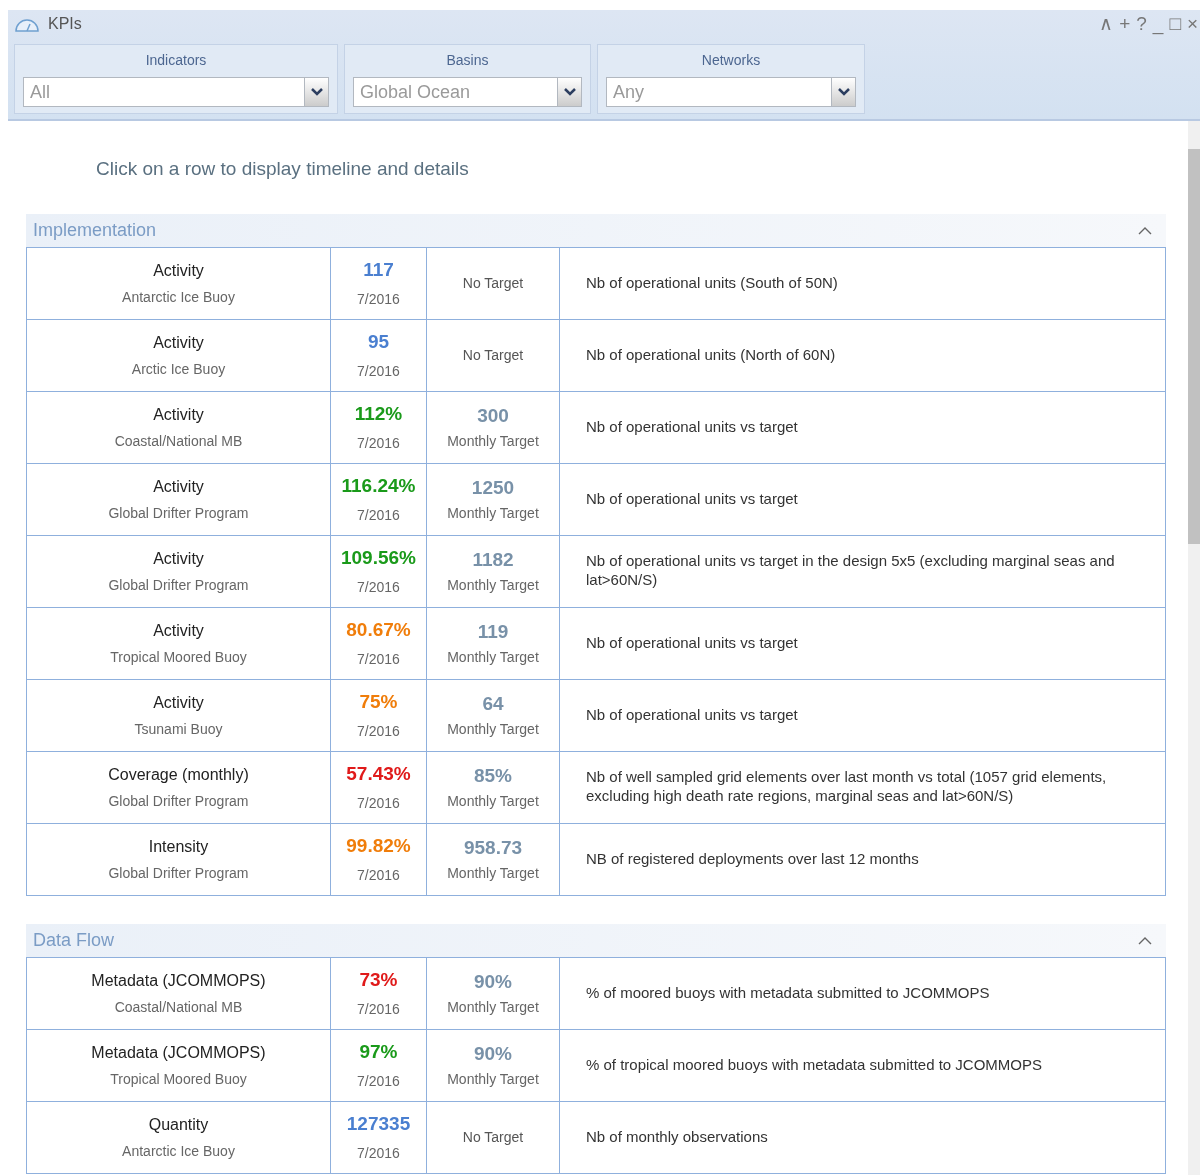  Describe the element at coordinates (862, 1065) in the screenshot. I see `description-cell: % of tropical moored buoys with metadata submitted to JCOMMOPS` at that location.